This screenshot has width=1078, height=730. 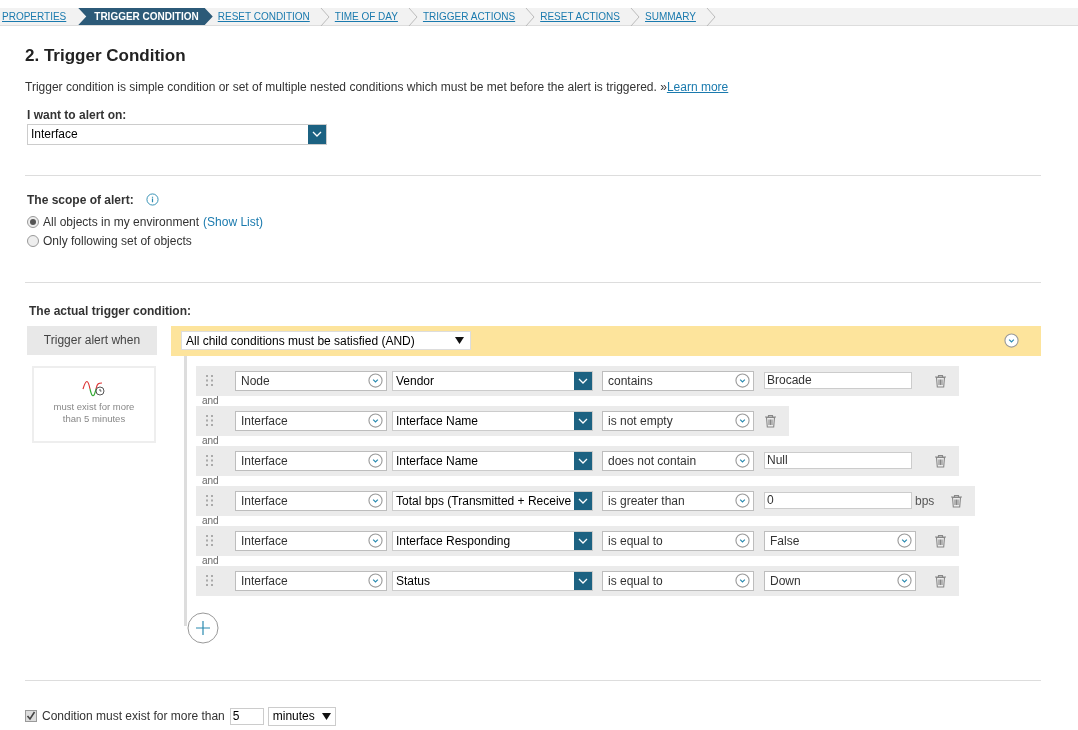 What do you see at coordinates (177, 134) in the screenshot?
I see `alert-on-select: Interface` at bounding box center [177, 134].